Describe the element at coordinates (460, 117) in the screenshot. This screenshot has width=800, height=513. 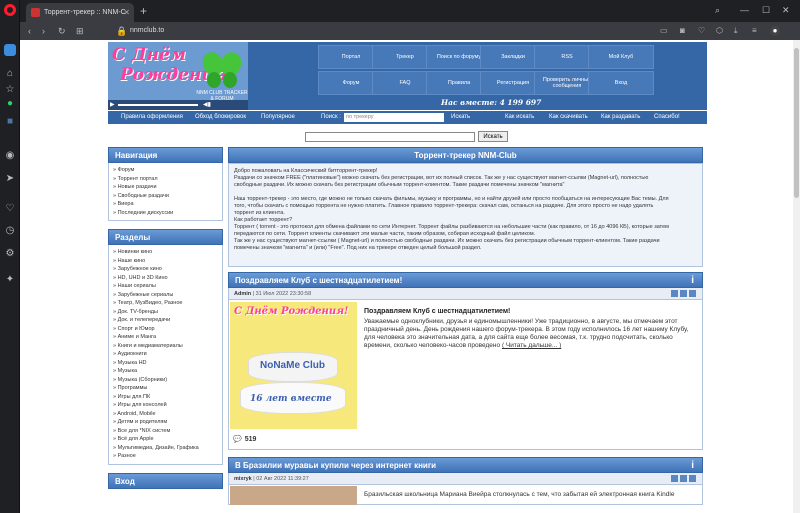
I see `tracker-search-button: Искать` at that location.